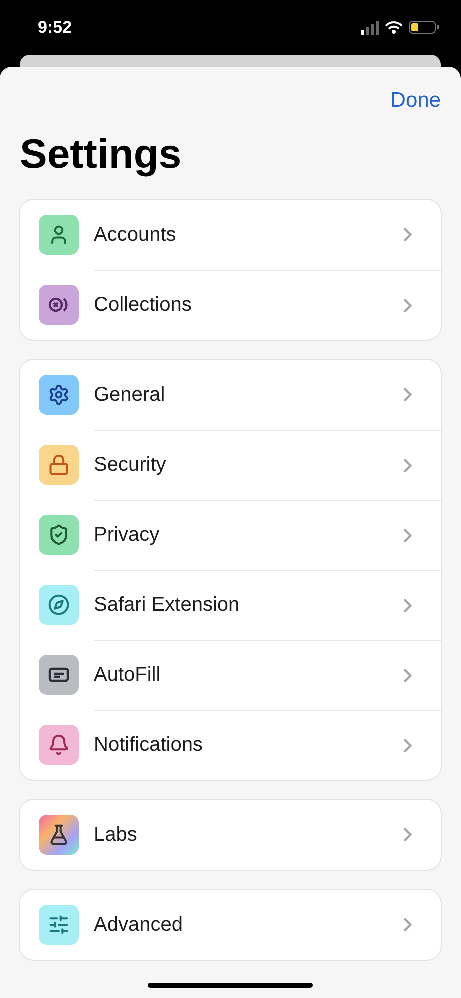  Describe the element at coordinates (59, 535) in the screenshot. I see `shield-icon` at that location.